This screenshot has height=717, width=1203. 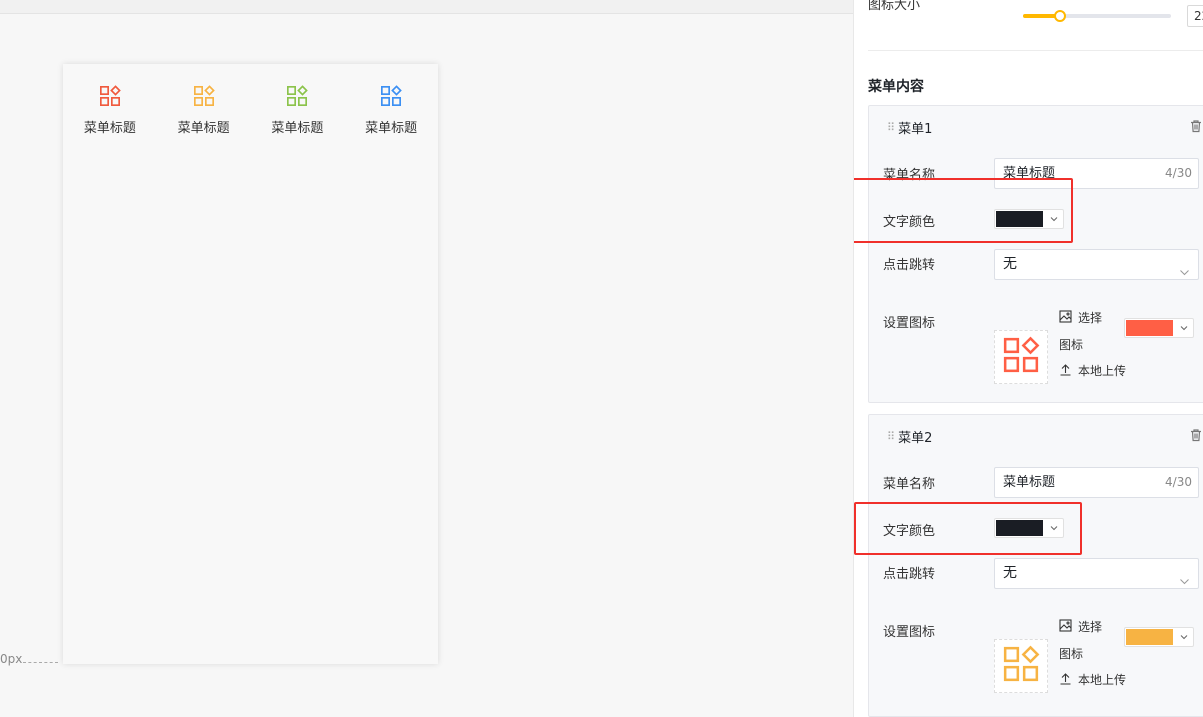 I want to click on section-title: 菜单内容, so click(x=896, y=87).